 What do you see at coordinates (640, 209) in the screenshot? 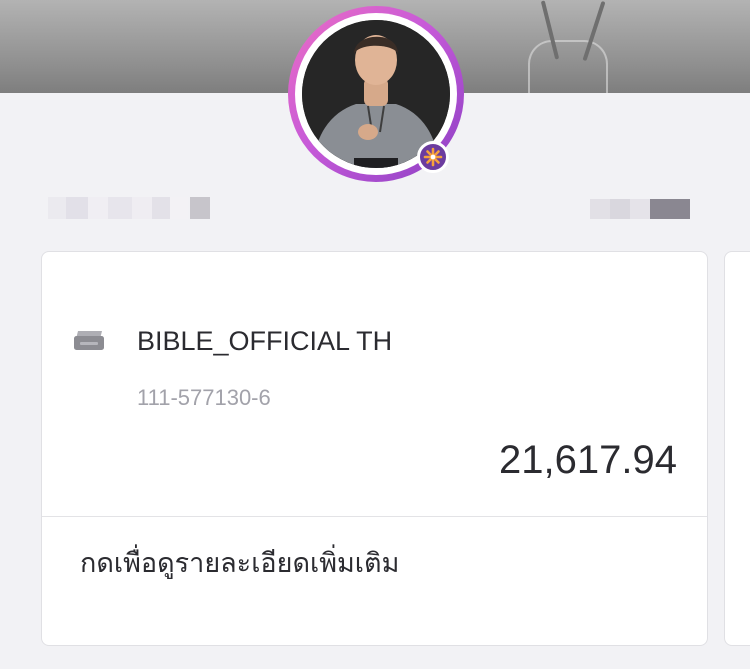
I see `obscured-text-right` at bounding box center [640, 209].